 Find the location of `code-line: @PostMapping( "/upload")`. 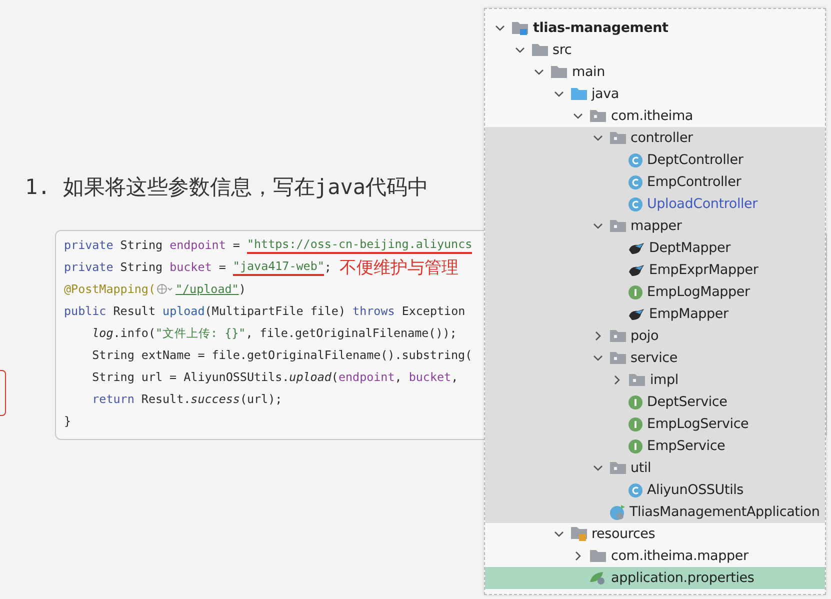

code-line: @PostMapping( "/upload") is located at coordinates (155, 289).